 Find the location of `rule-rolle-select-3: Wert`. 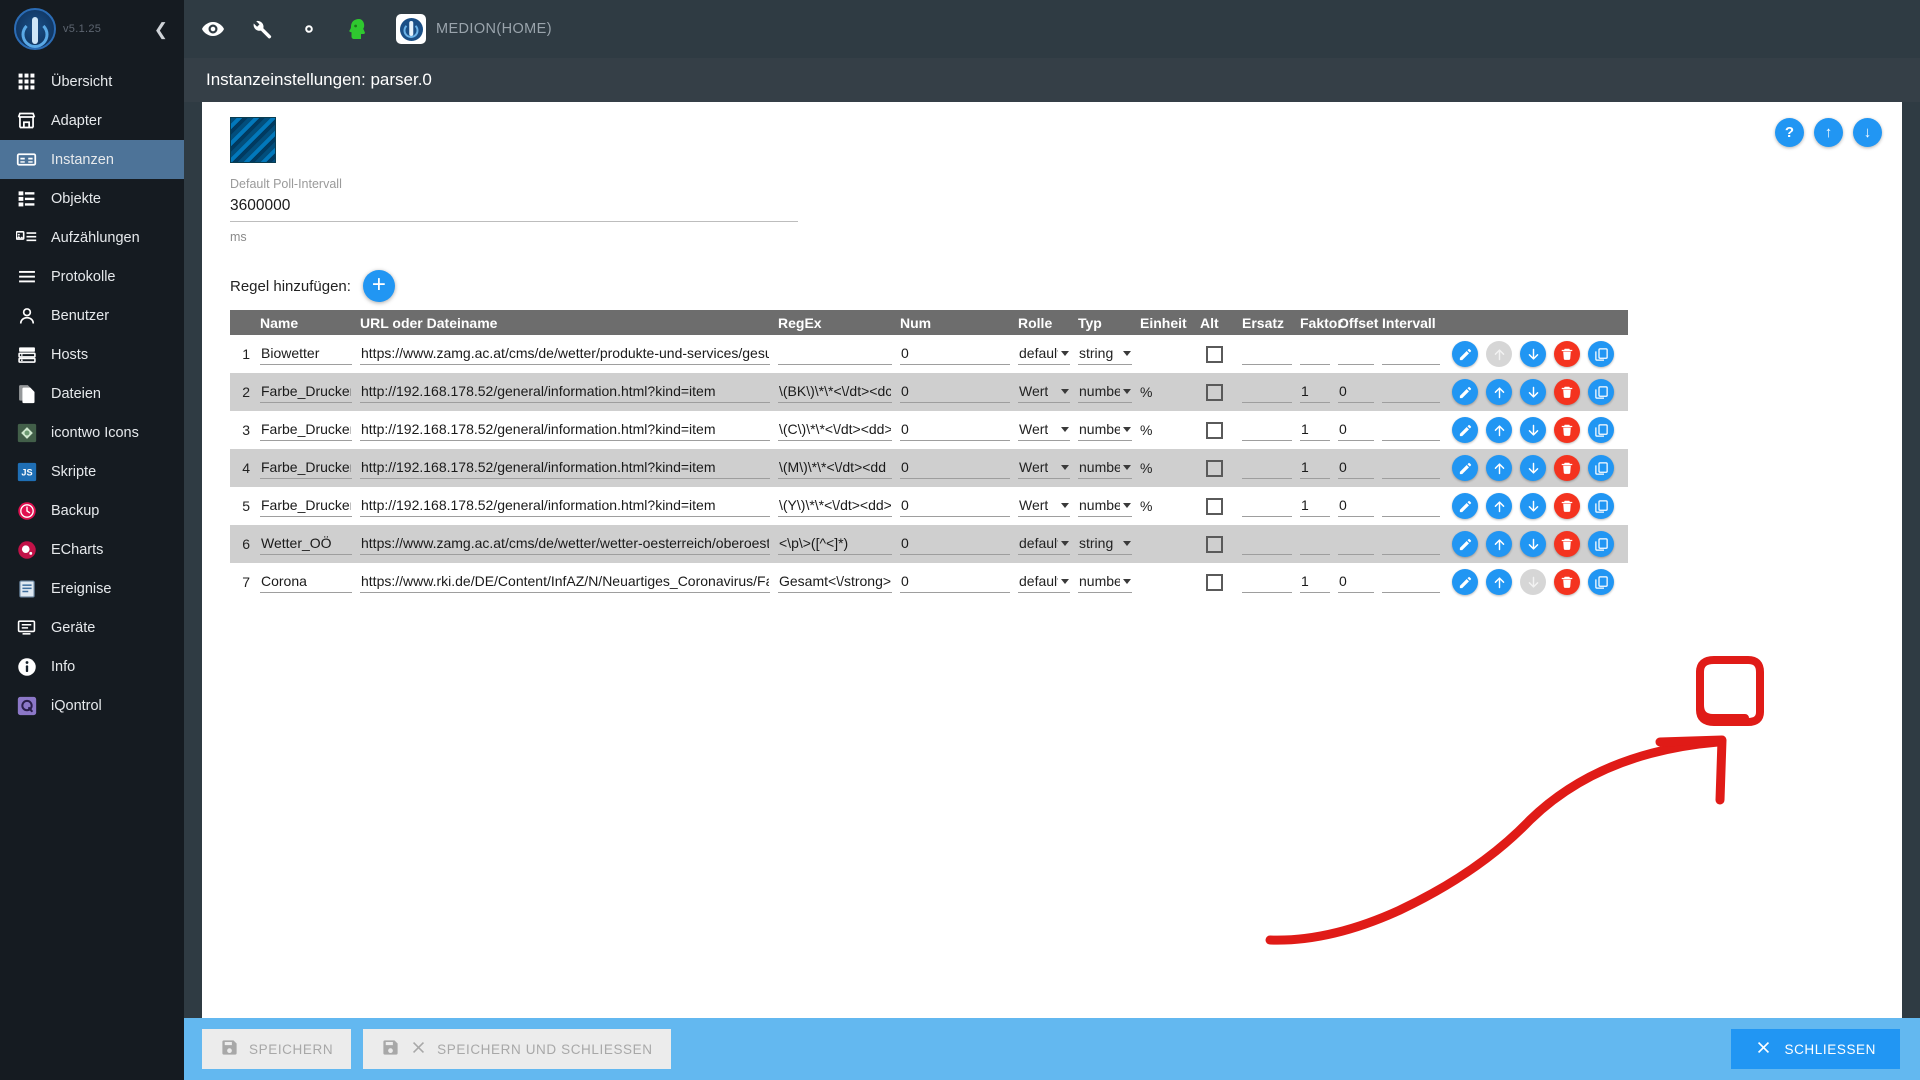

rule-rolle-select-3: Wert is located at coordinates (1044, 468).